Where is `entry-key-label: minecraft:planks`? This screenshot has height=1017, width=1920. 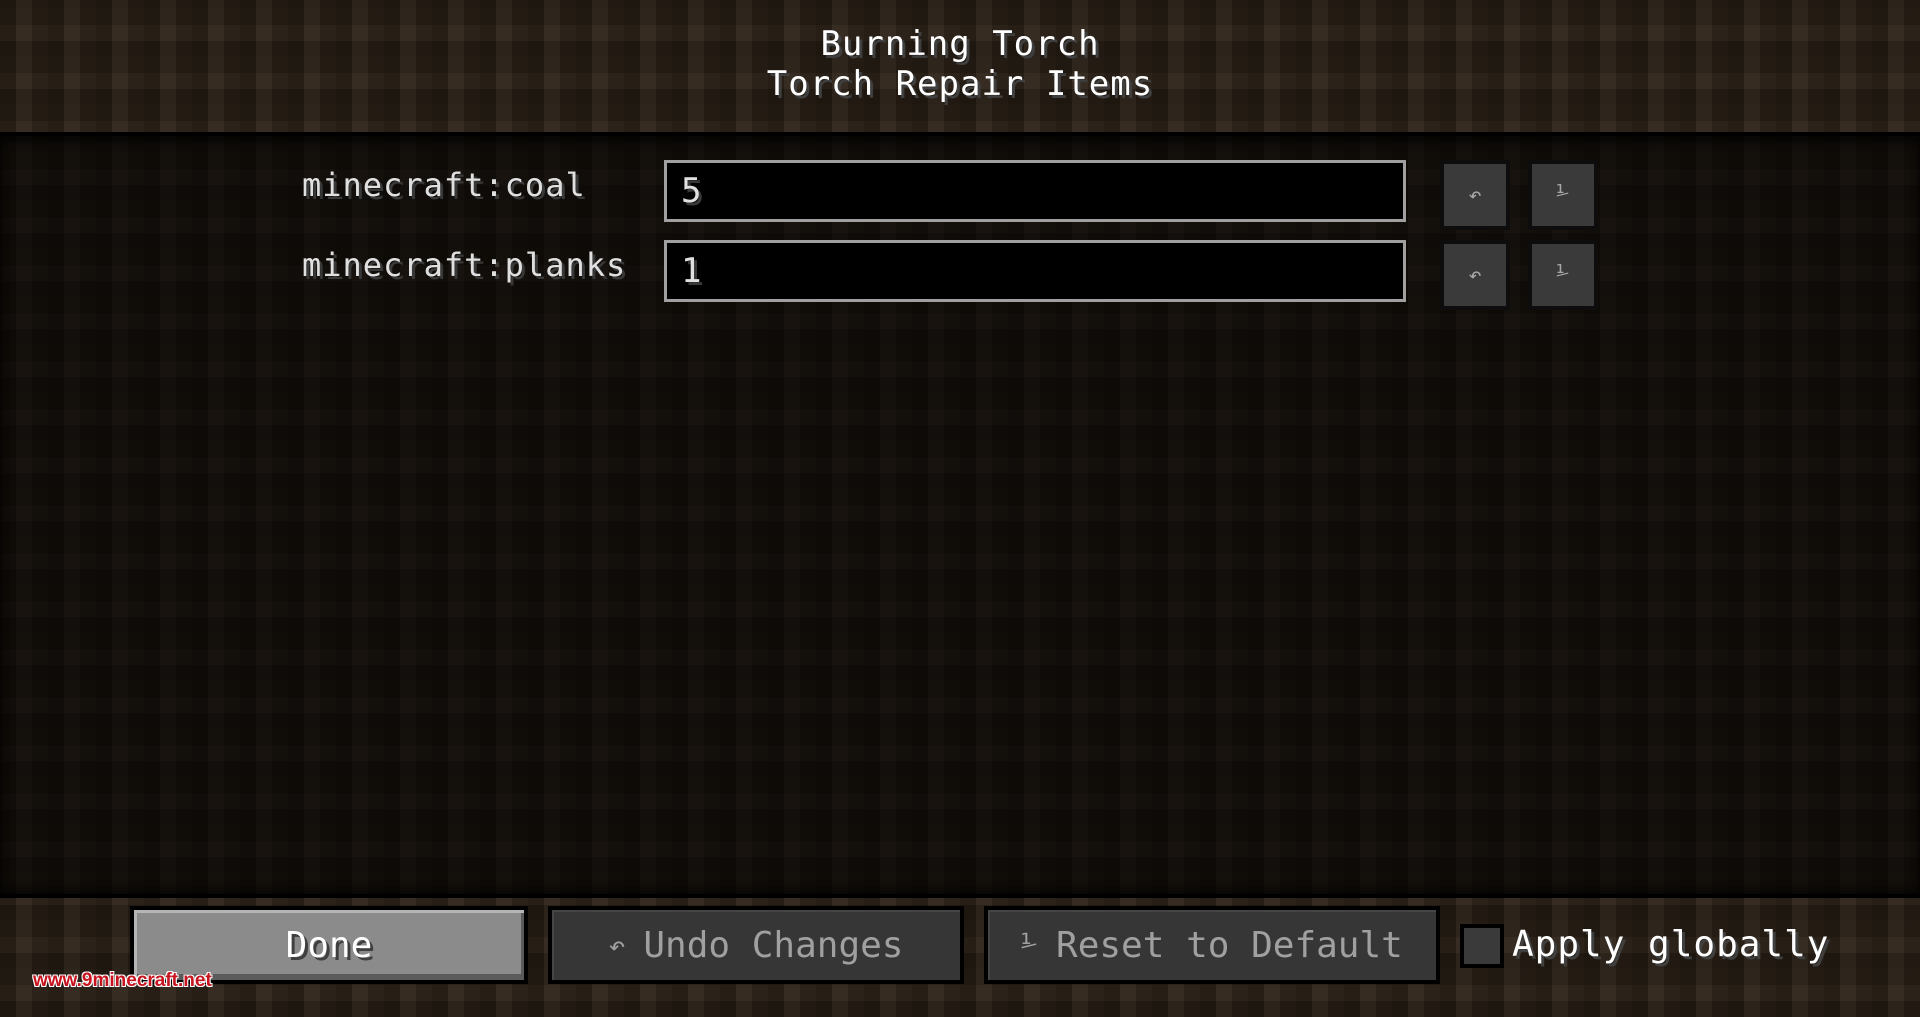
entry-key-label: minecraft:planks is located at coordinates (464, 265).